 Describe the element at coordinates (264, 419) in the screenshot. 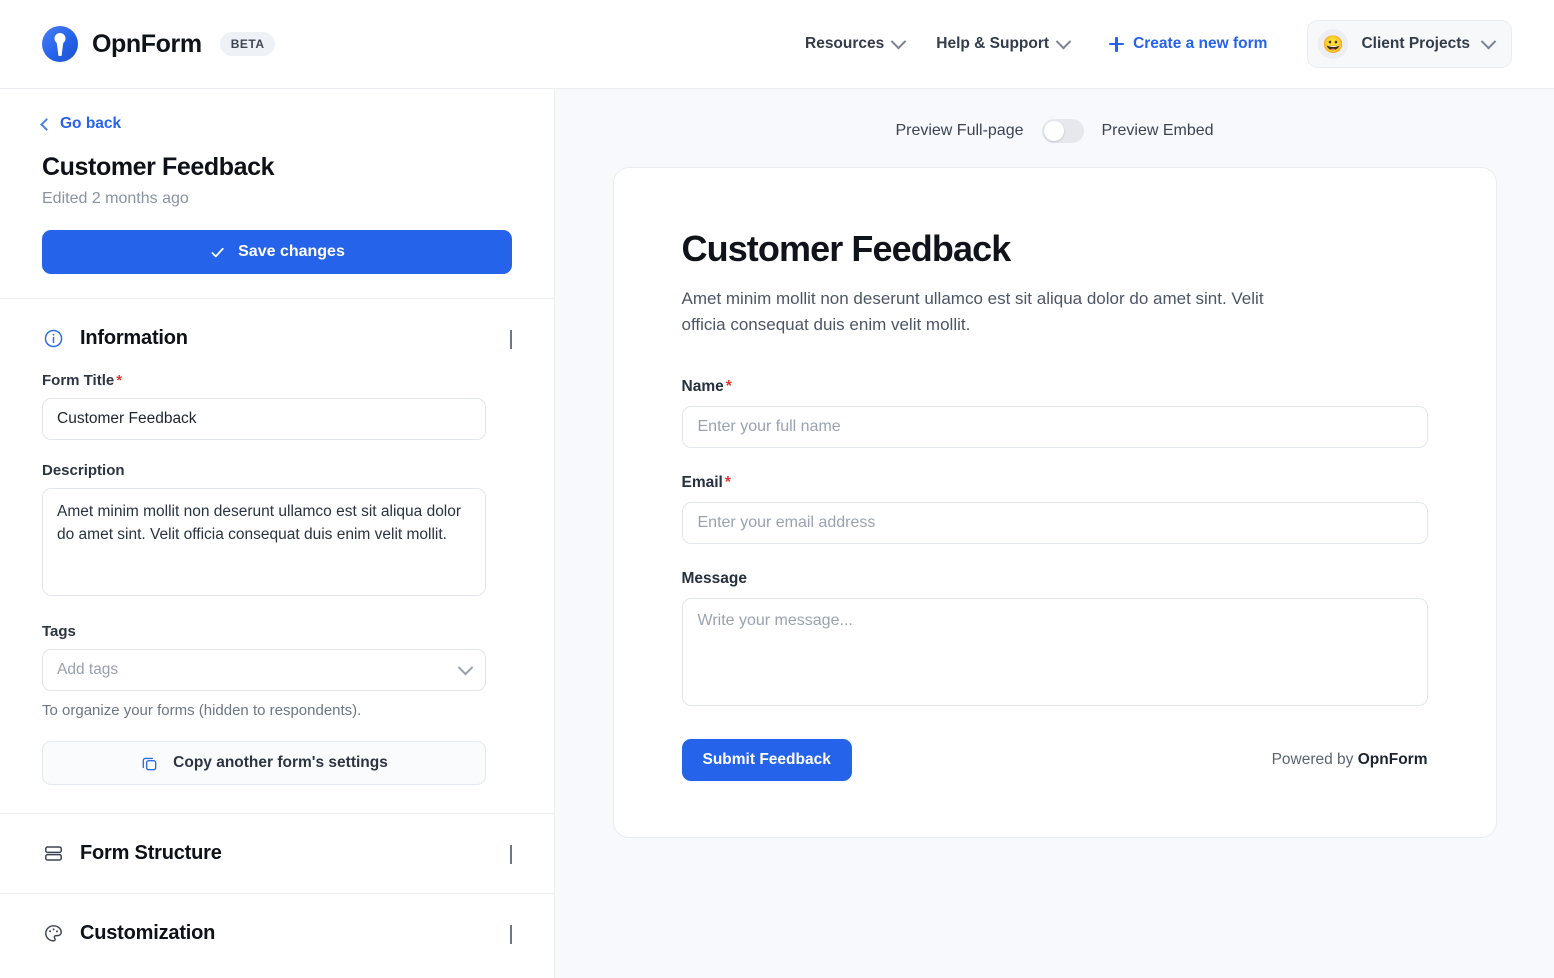

I see `form-title-input` at that location.